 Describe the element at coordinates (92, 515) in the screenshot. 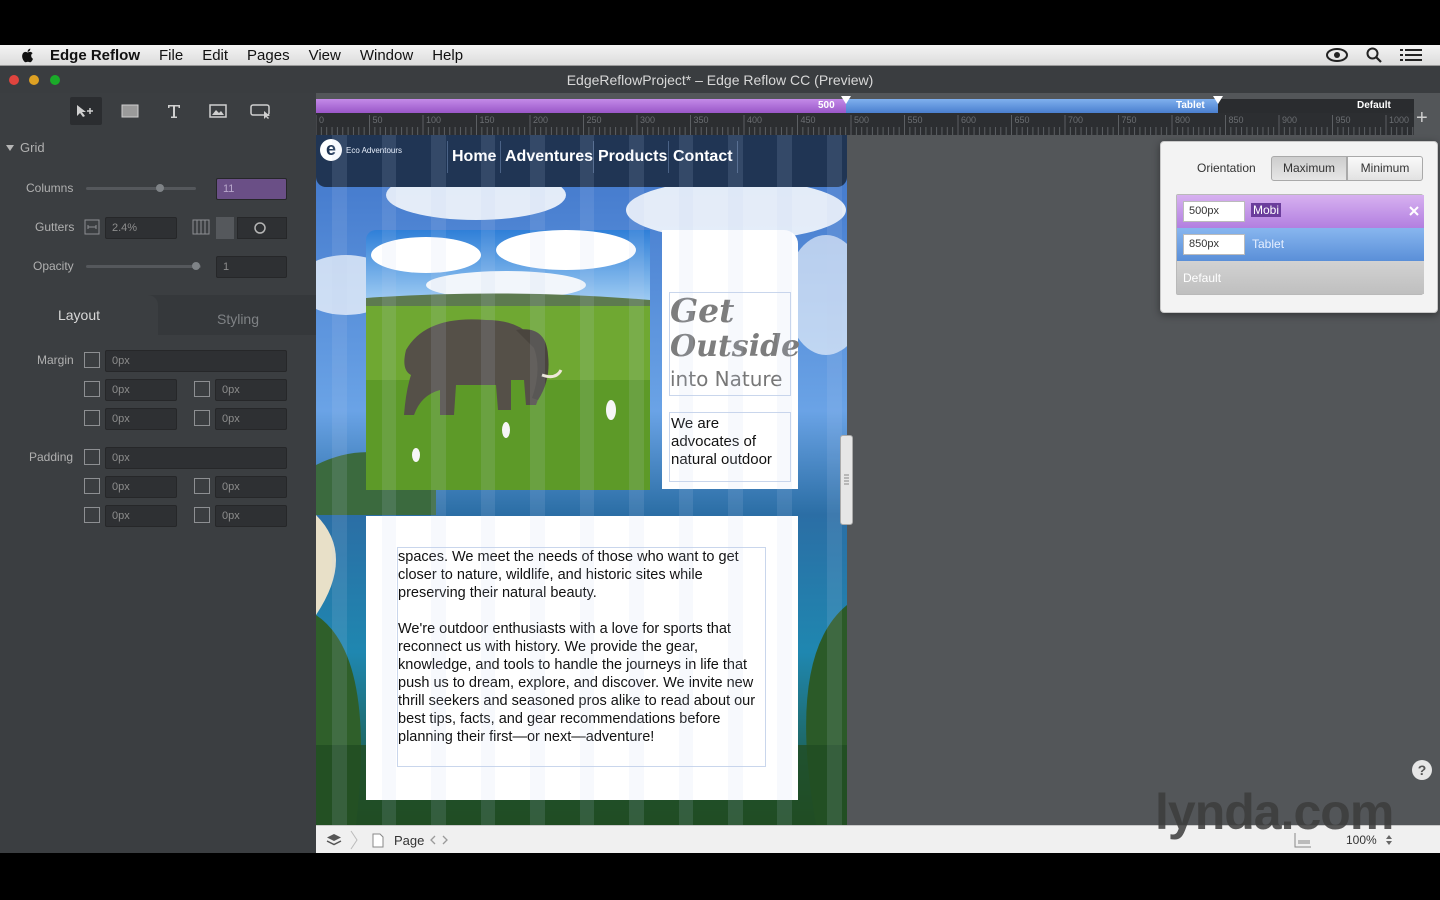

I see `padding-bottom-icon` at that location.